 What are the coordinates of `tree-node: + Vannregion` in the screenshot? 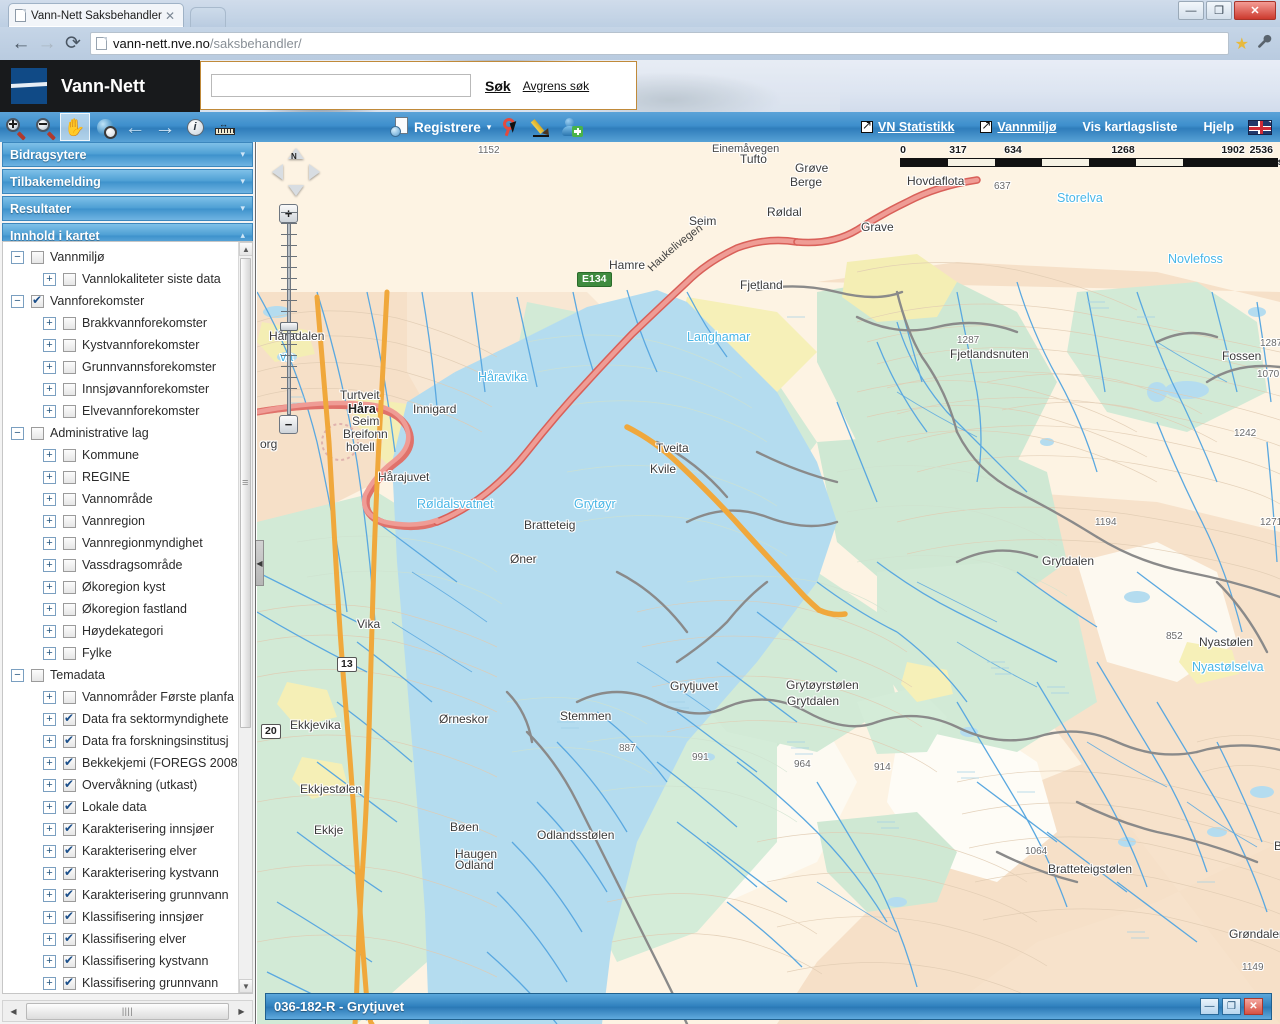 It's located at (122, 521).